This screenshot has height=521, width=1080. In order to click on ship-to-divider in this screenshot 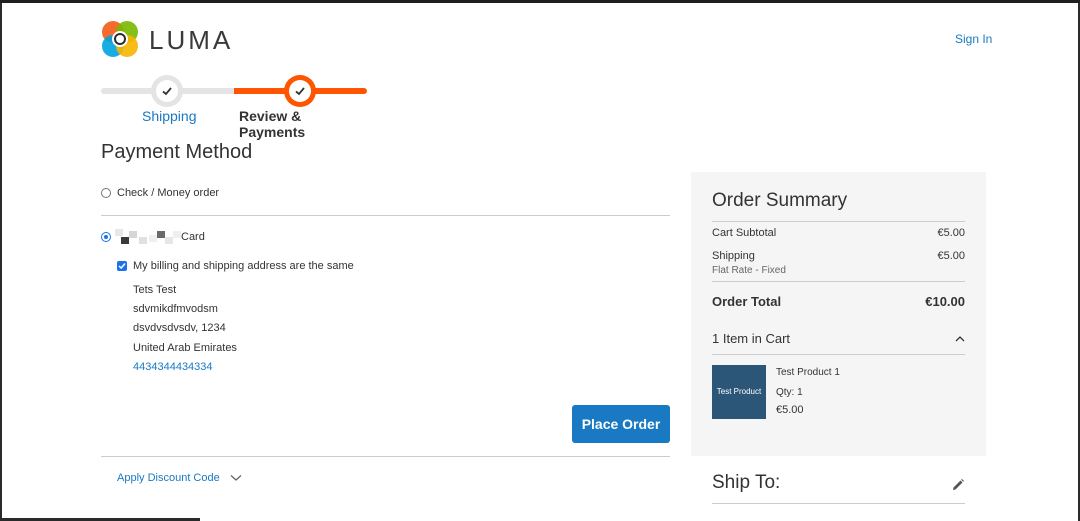, I will do `click(838, 503)`.